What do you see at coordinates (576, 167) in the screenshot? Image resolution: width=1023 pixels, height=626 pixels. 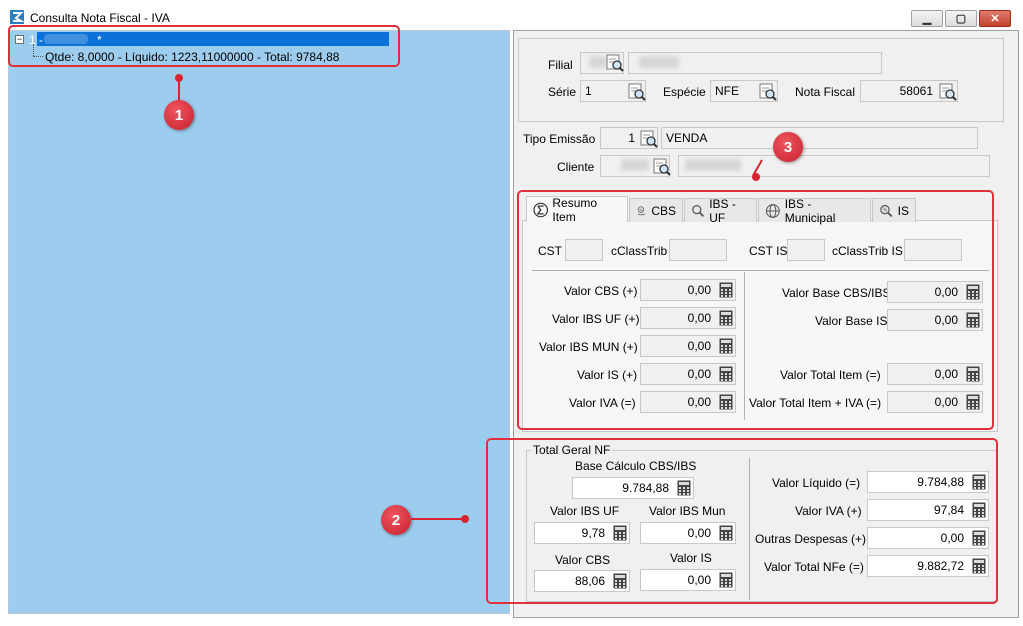 I see `cliente-label: Cliente` at bounding box center [576, 167].